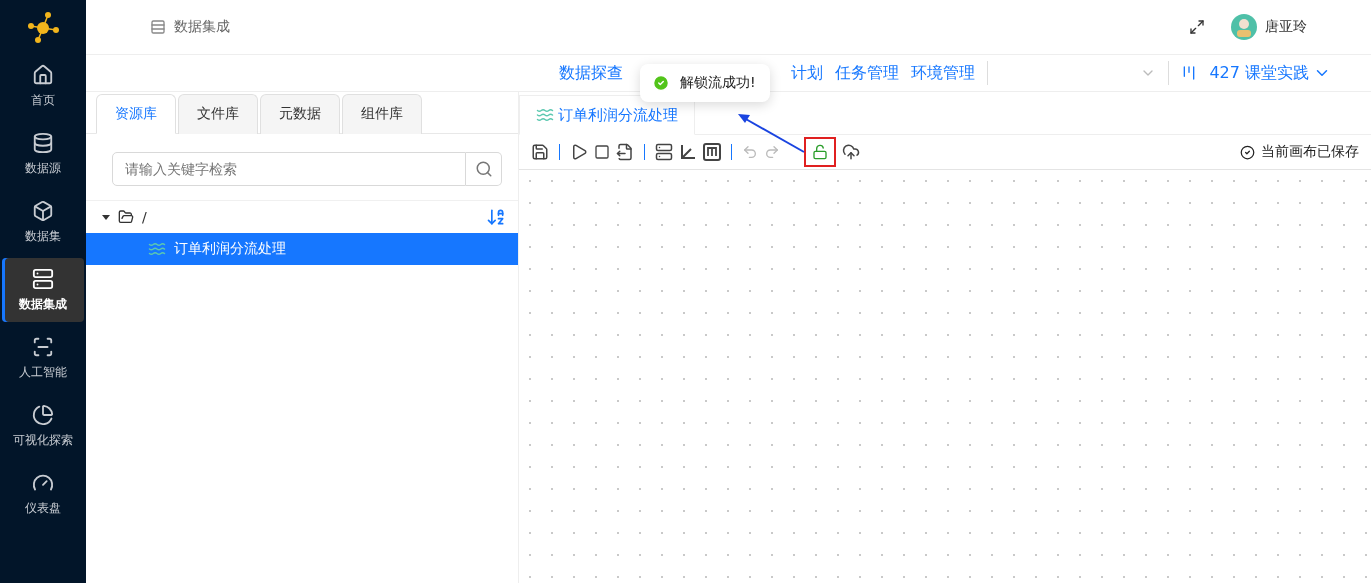 The width and height of the screenshot is (1371, 583). What do you see at coordinates (300, 114) in the screenshot?
I see `panel-tab: 元数据` at bounding box center [300, 114].